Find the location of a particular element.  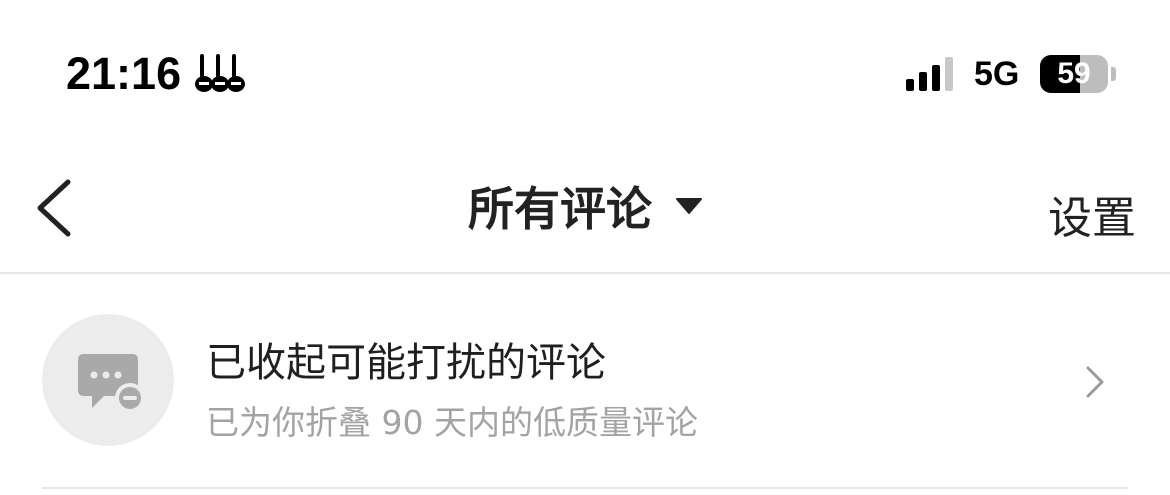

page-title: 所有评论 is located at coordinates (560, 209).